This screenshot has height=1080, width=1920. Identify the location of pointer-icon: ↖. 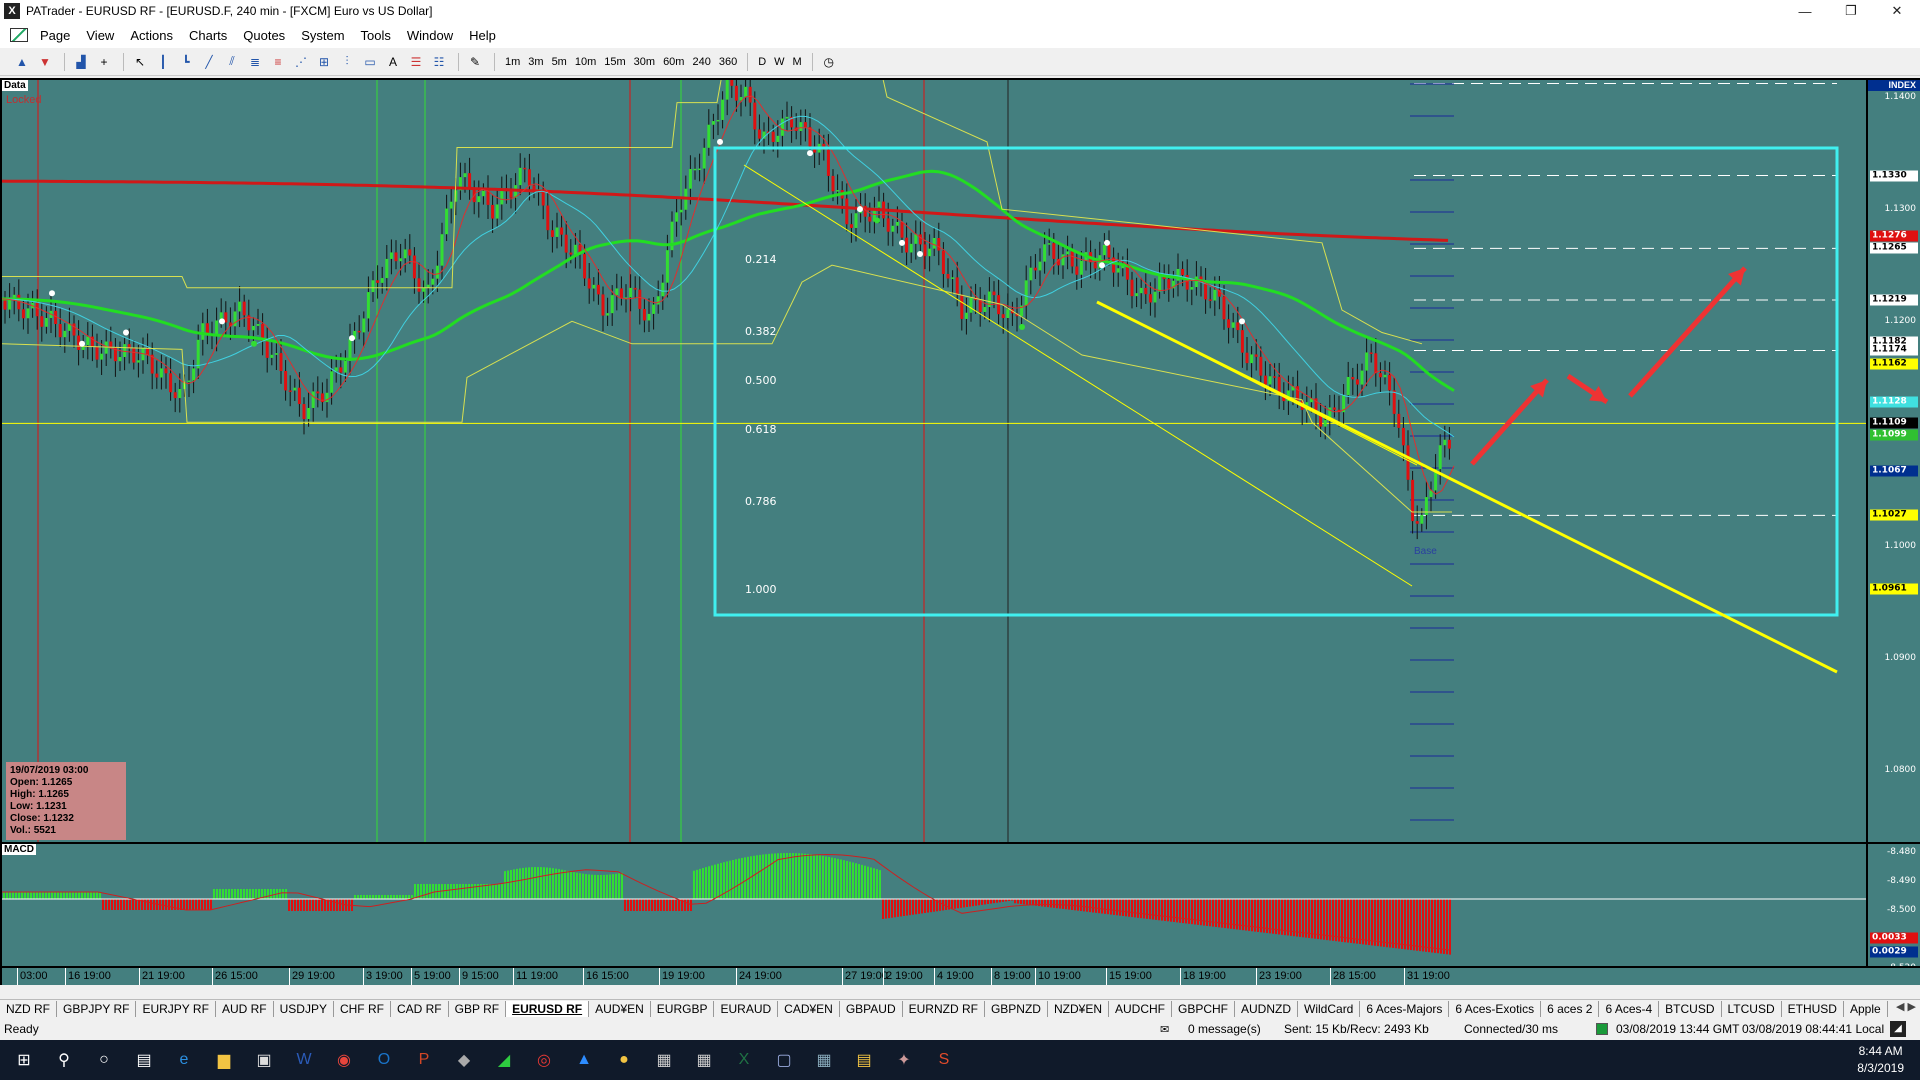
(140, 62).